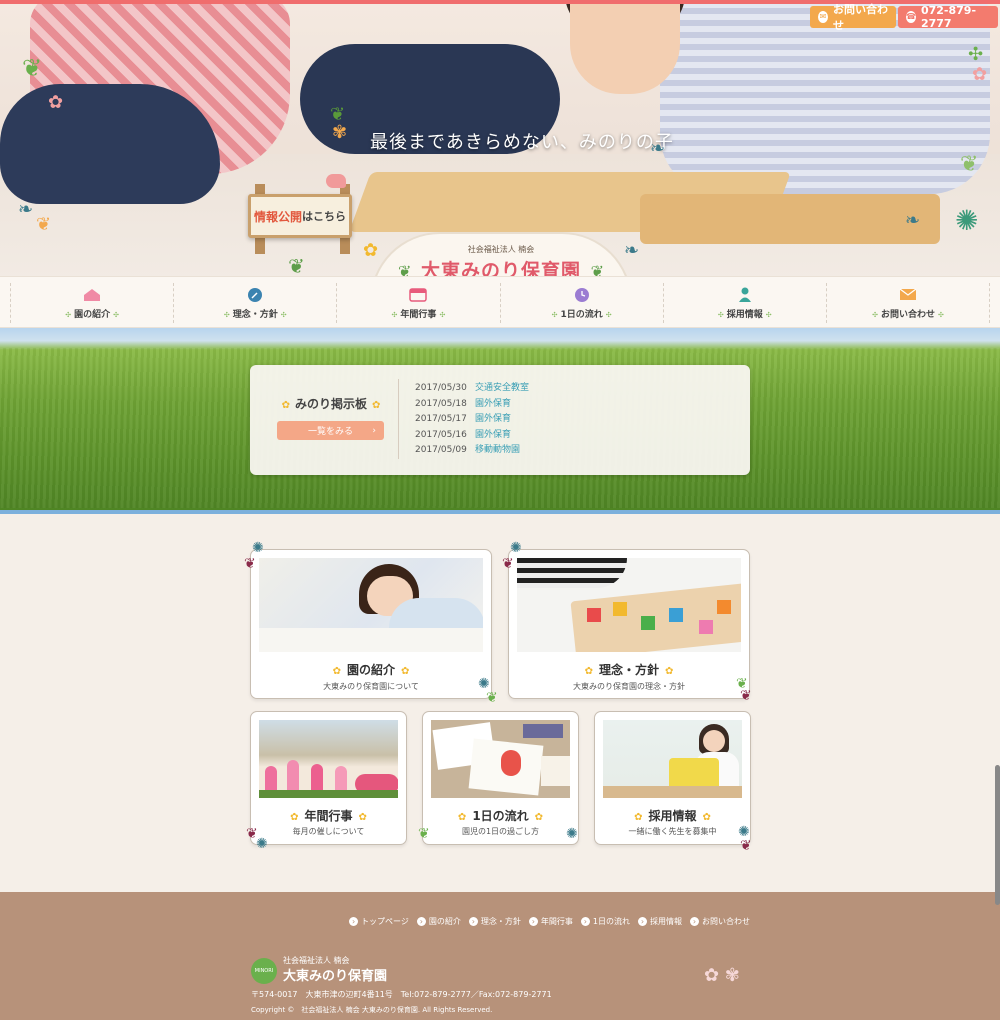 This screenshot has width=1000, height=1020. I want to click on card-daily: 1日の流れ 園児の1日の過ごし方, so click(500, 778).